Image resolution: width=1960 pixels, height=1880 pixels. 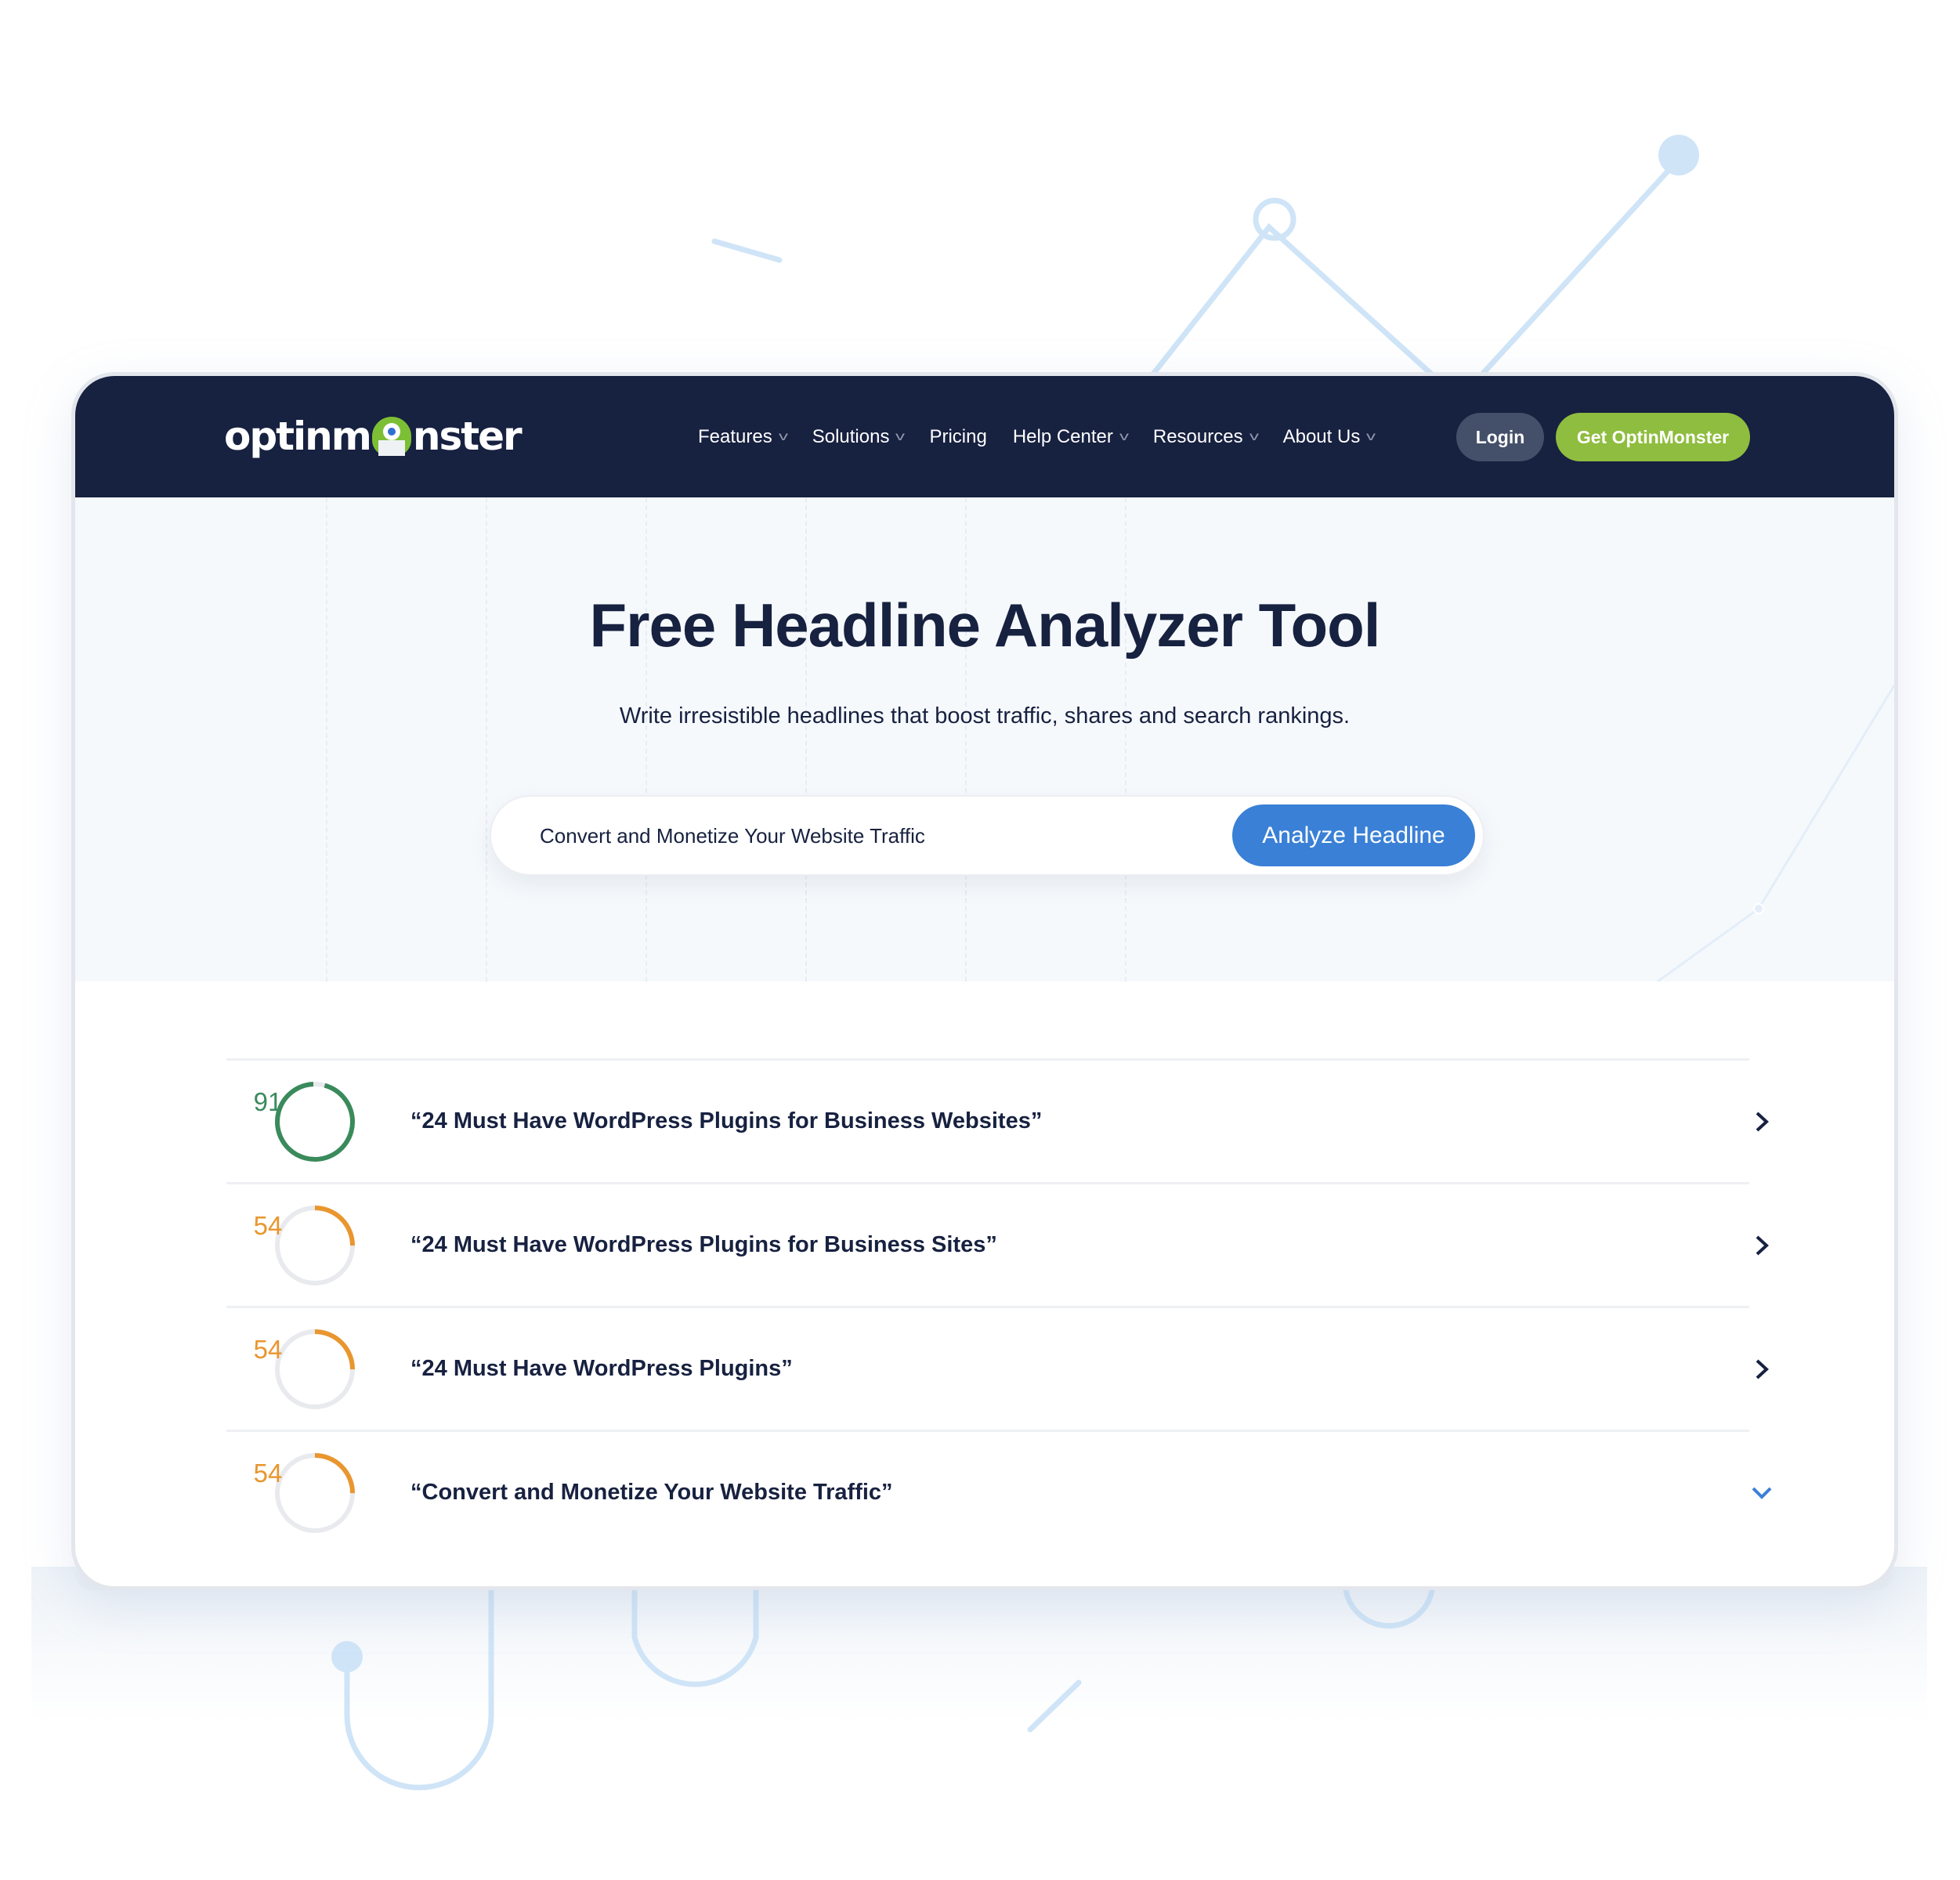 I want to click on chevron-down-icon, so click(x=1762, y=1493).